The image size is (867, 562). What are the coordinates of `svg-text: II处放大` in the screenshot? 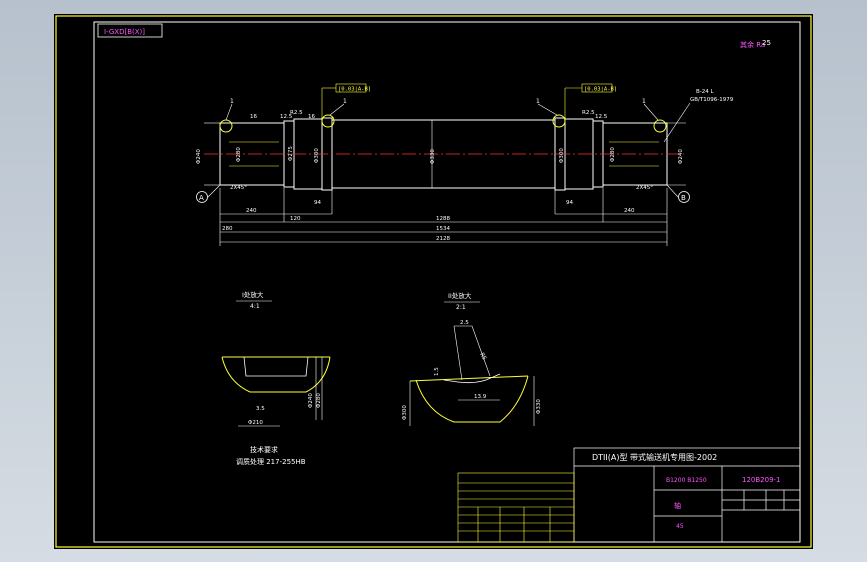 It's located at (460, 295).